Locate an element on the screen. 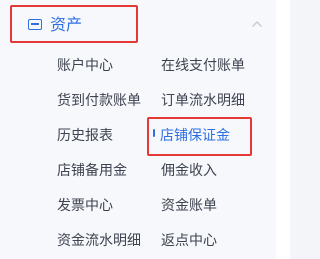 This screenshot has height=259, width=320. menu-item-fund-bill: 资金账单 is located at coordinates (189, 206).